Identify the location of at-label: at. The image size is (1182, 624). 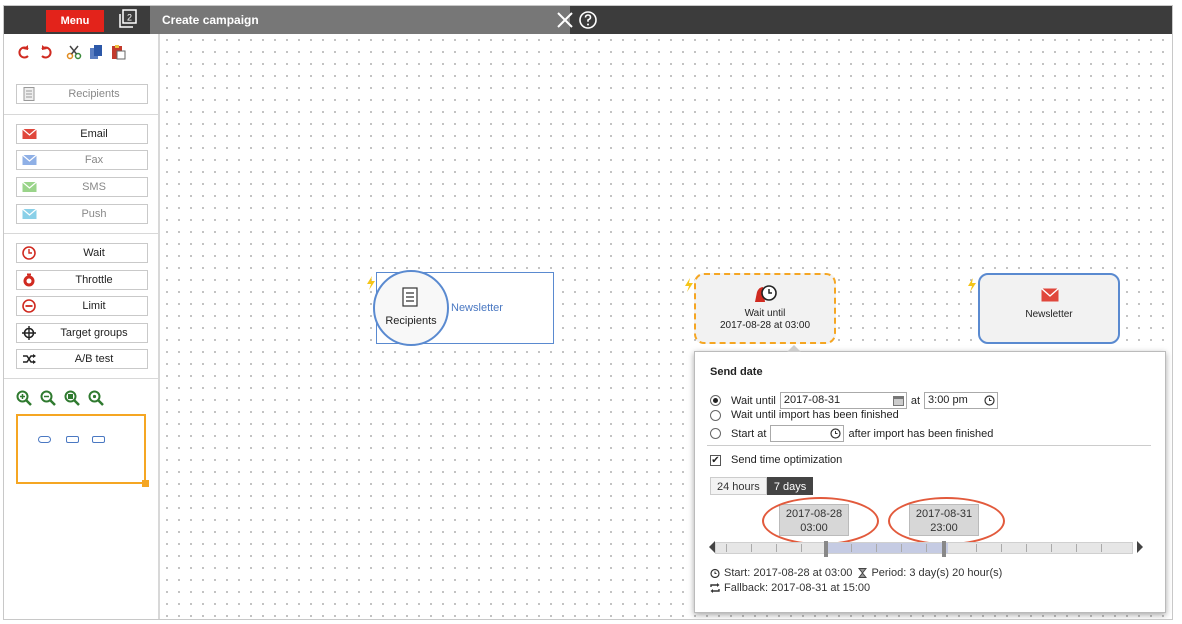
(915, 400).